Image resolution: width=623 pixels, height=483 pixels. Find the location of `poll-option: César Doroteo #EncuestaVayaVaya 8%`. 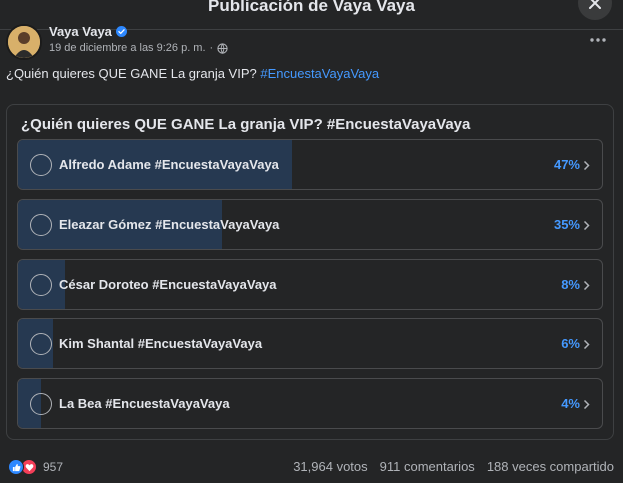

poll-option: César Doroteo #EncuestaVayaVaya 8% is located at coordinates (310, 284).